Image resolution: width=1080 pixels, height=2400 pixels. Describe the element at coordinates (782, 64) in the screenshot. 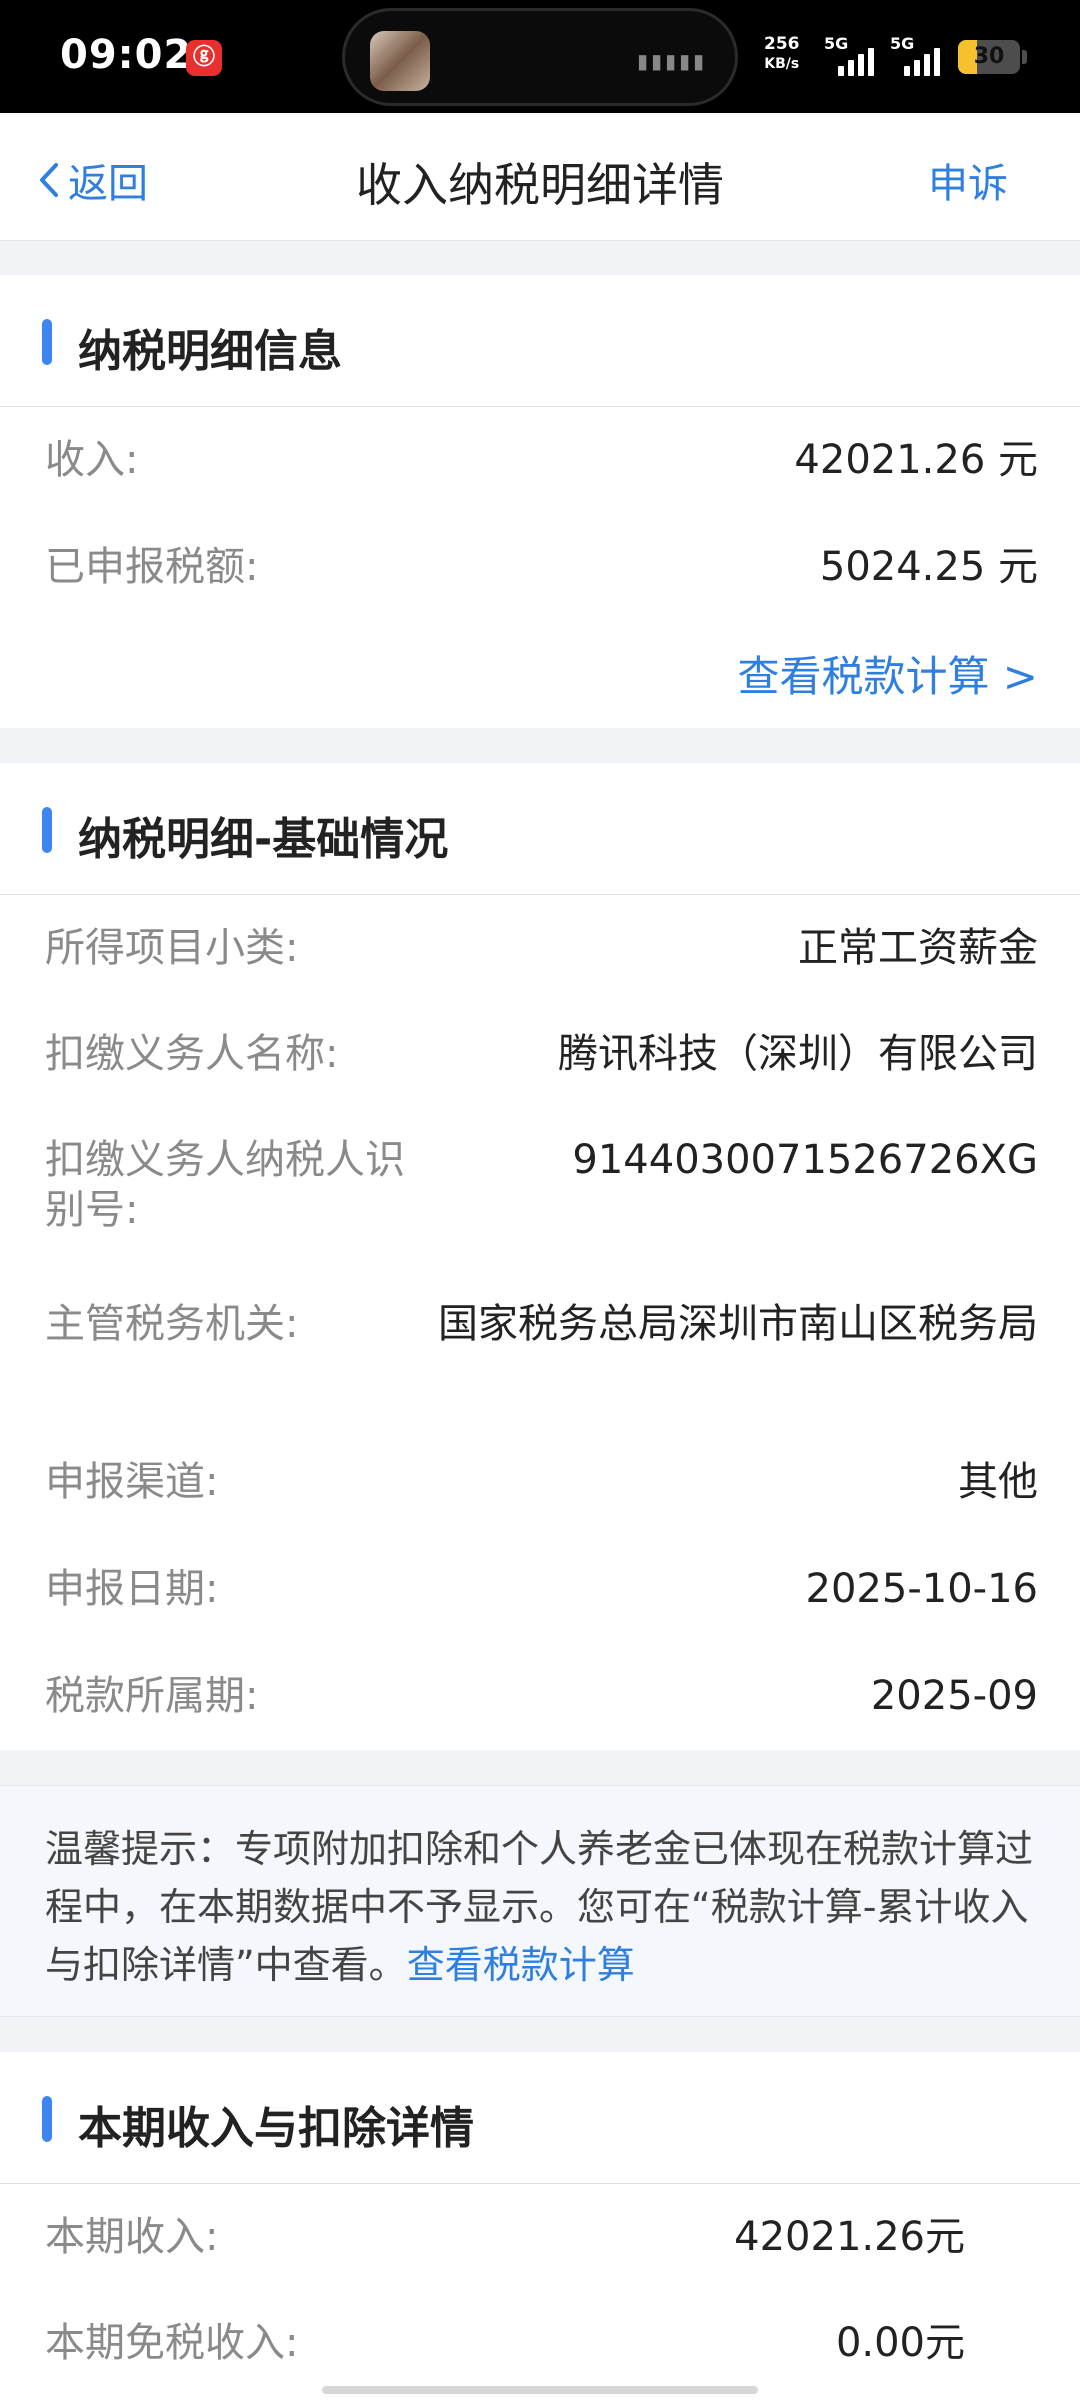

I see `network-speed-unit: KB/s` at that location.